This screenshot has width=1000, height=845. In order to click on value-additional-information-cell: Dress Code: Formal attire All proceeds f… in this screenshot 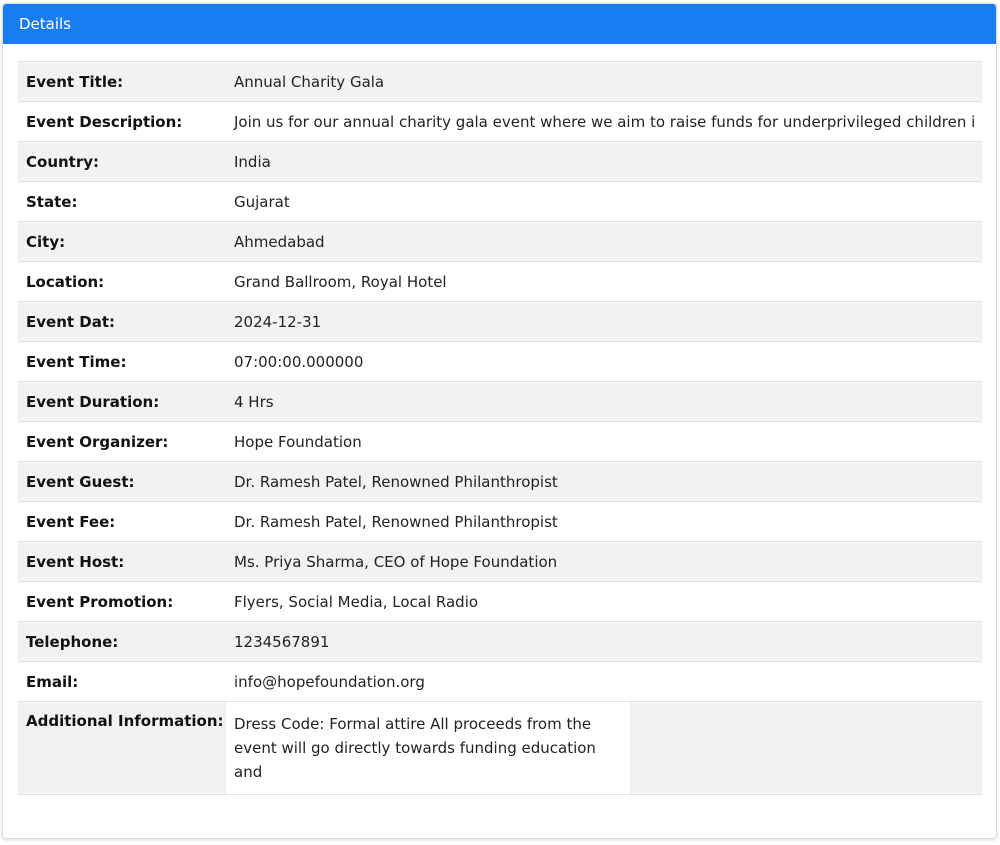, I will do `click(604, 748)`.